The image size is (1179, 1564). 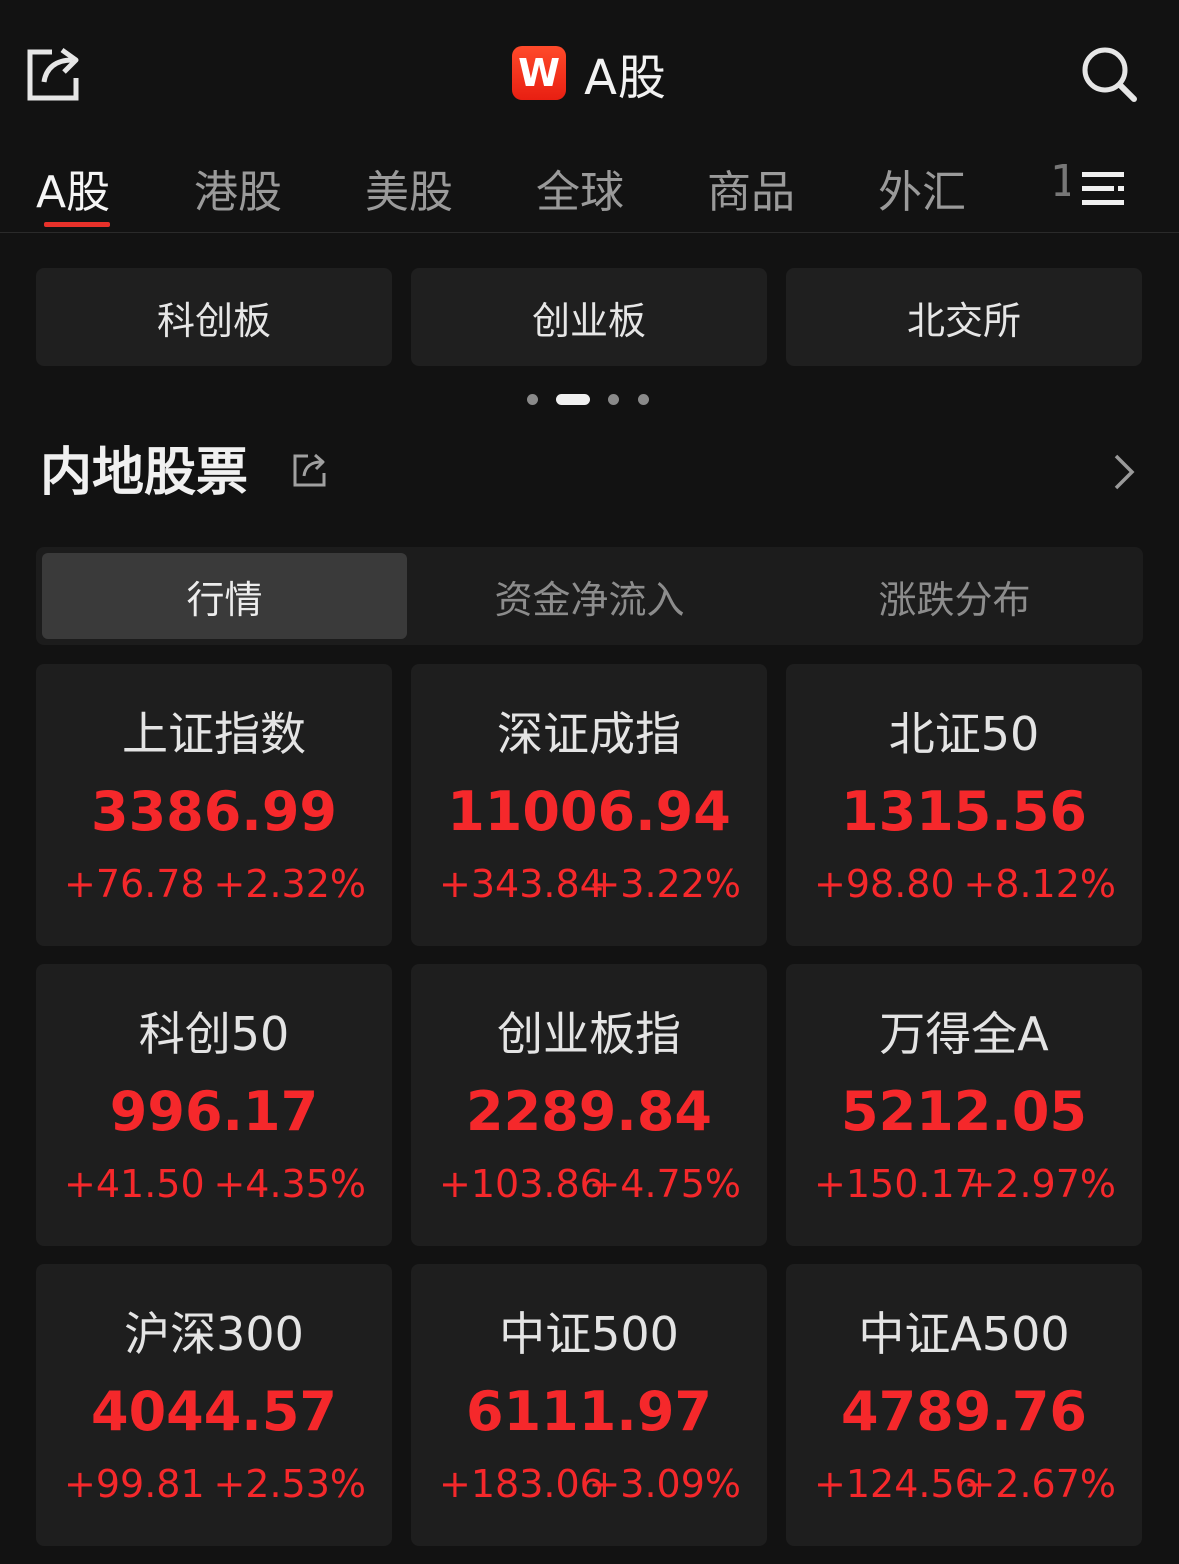 What do you see at coordinates (751, 188) in the screenshot?
I see `tab-commodities: 商品` at bounding box center [751, 188].